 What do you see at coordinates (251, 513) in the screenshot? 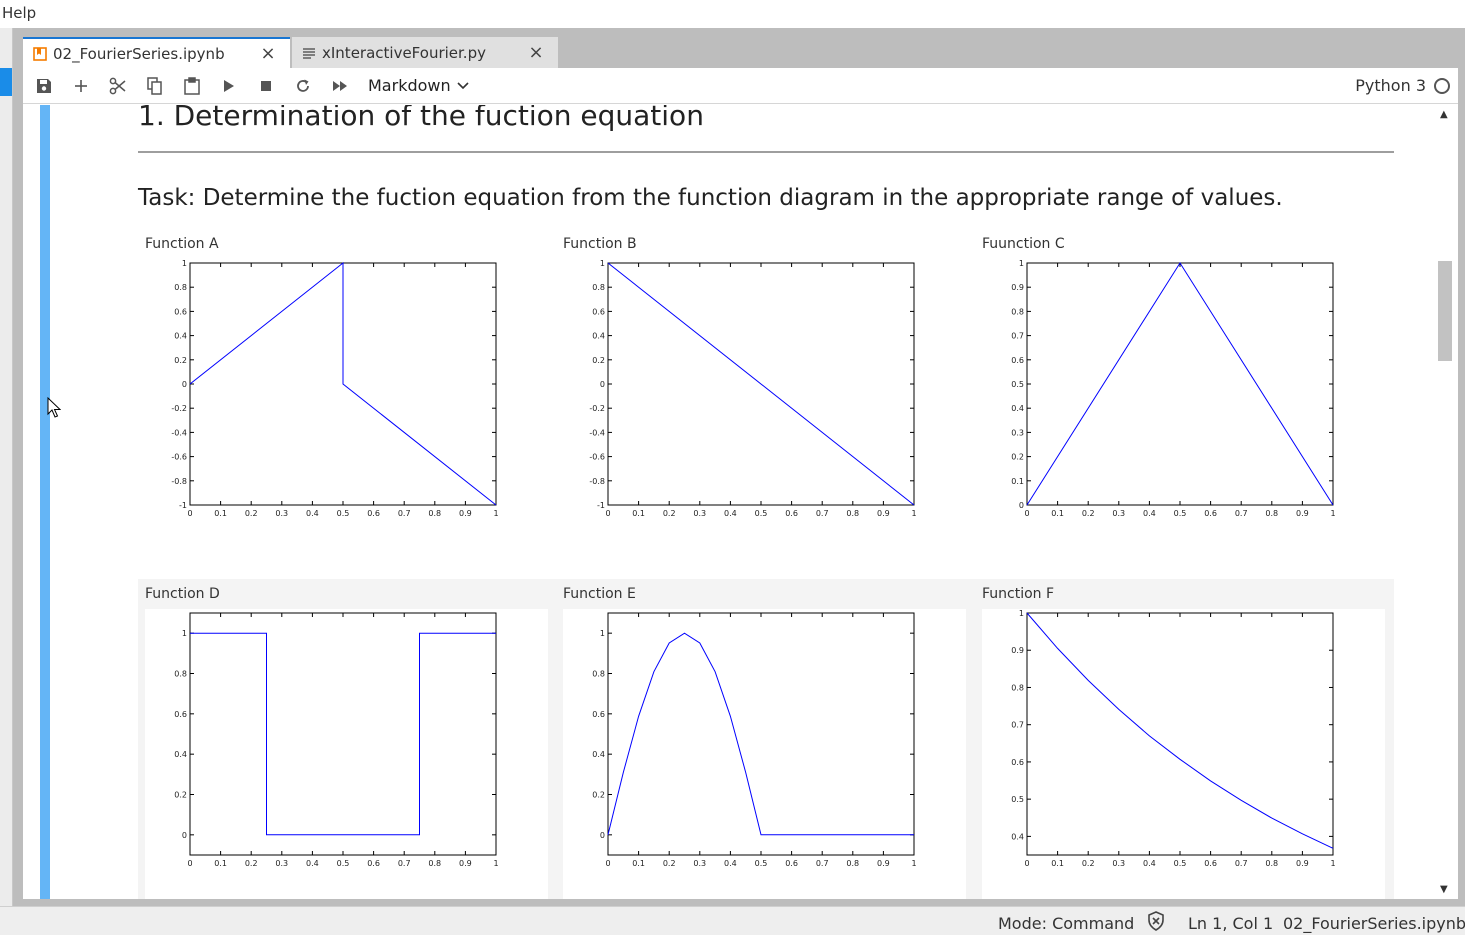
I see `x-tick-label: 0.2` at bounding box center [251, 513].